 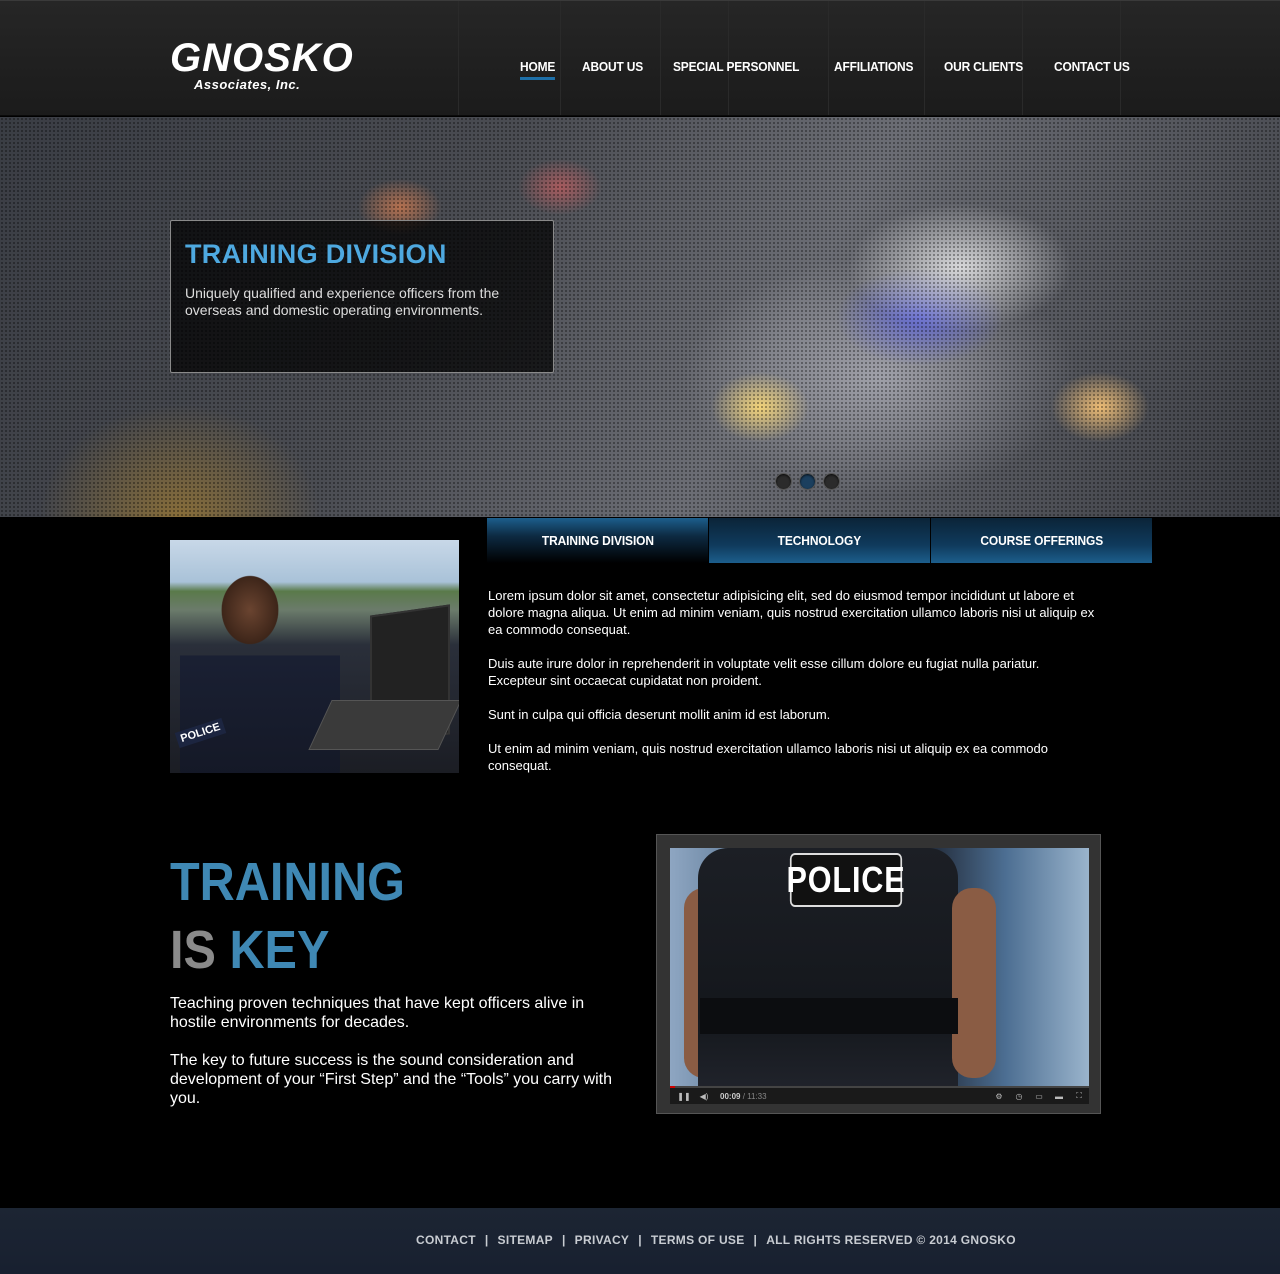 What do you see at coordinates (1019, 1096) in the screenshot?
I see `watch-later-icon: ◷` at bounding box center [1019, 1096].